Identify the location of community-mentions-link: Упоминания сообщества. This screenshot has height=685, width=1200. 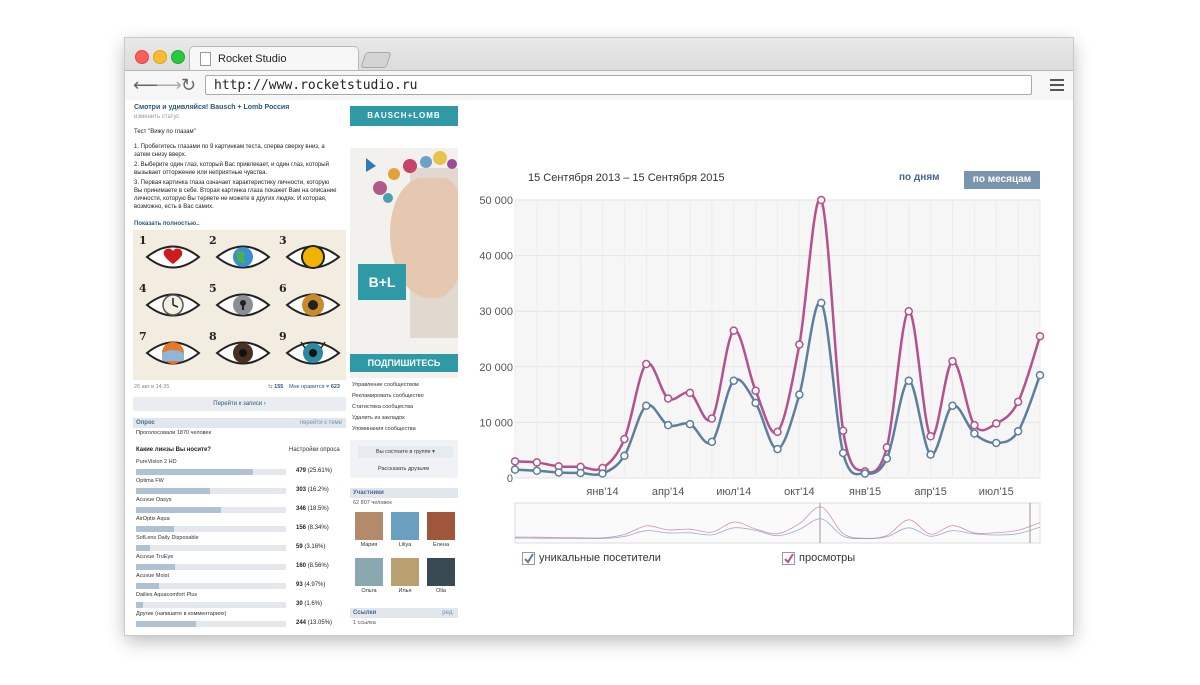
(384, 429).